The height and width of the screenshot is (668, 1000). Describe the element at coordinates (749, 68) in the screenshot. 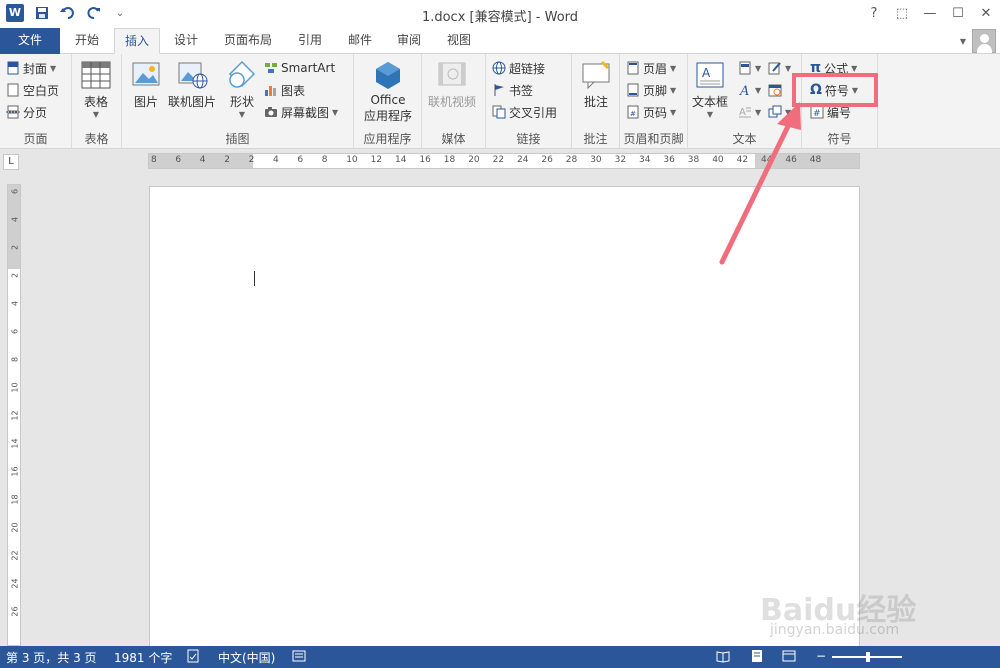

I see `quick-parts-button: ▼` at that location.